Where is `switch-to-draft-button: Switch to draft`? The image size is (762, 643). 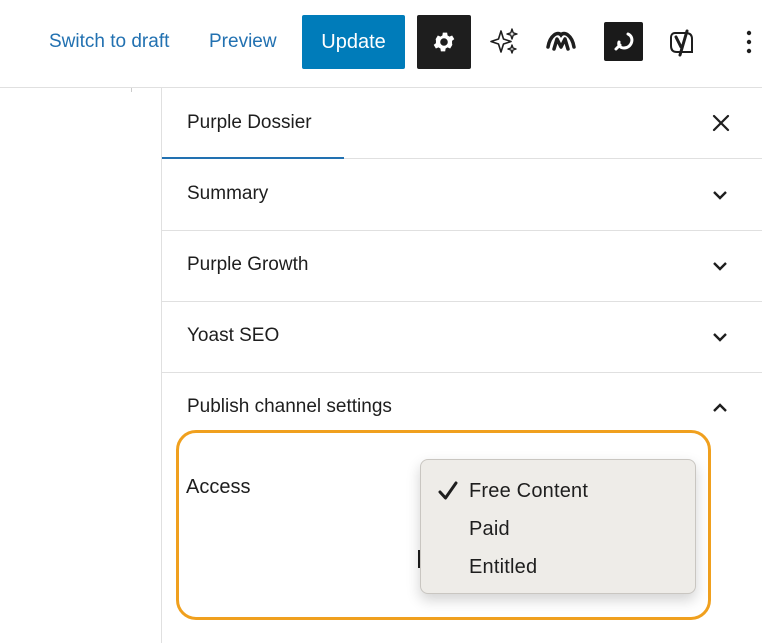 switch-to-draft-button: Switch to draft is located at coordinates (109, 42).